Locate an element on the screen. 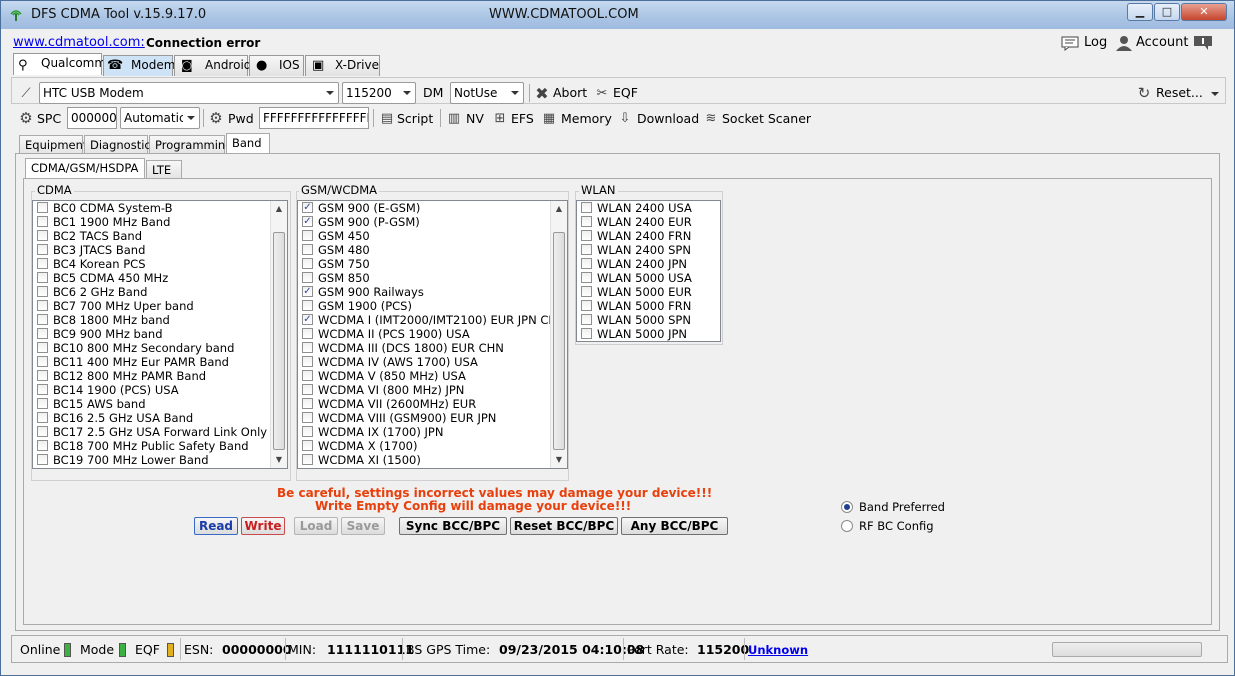  cdma-band-item: BC5 CDMA 450 MHz is located at coordinates (160, 278).